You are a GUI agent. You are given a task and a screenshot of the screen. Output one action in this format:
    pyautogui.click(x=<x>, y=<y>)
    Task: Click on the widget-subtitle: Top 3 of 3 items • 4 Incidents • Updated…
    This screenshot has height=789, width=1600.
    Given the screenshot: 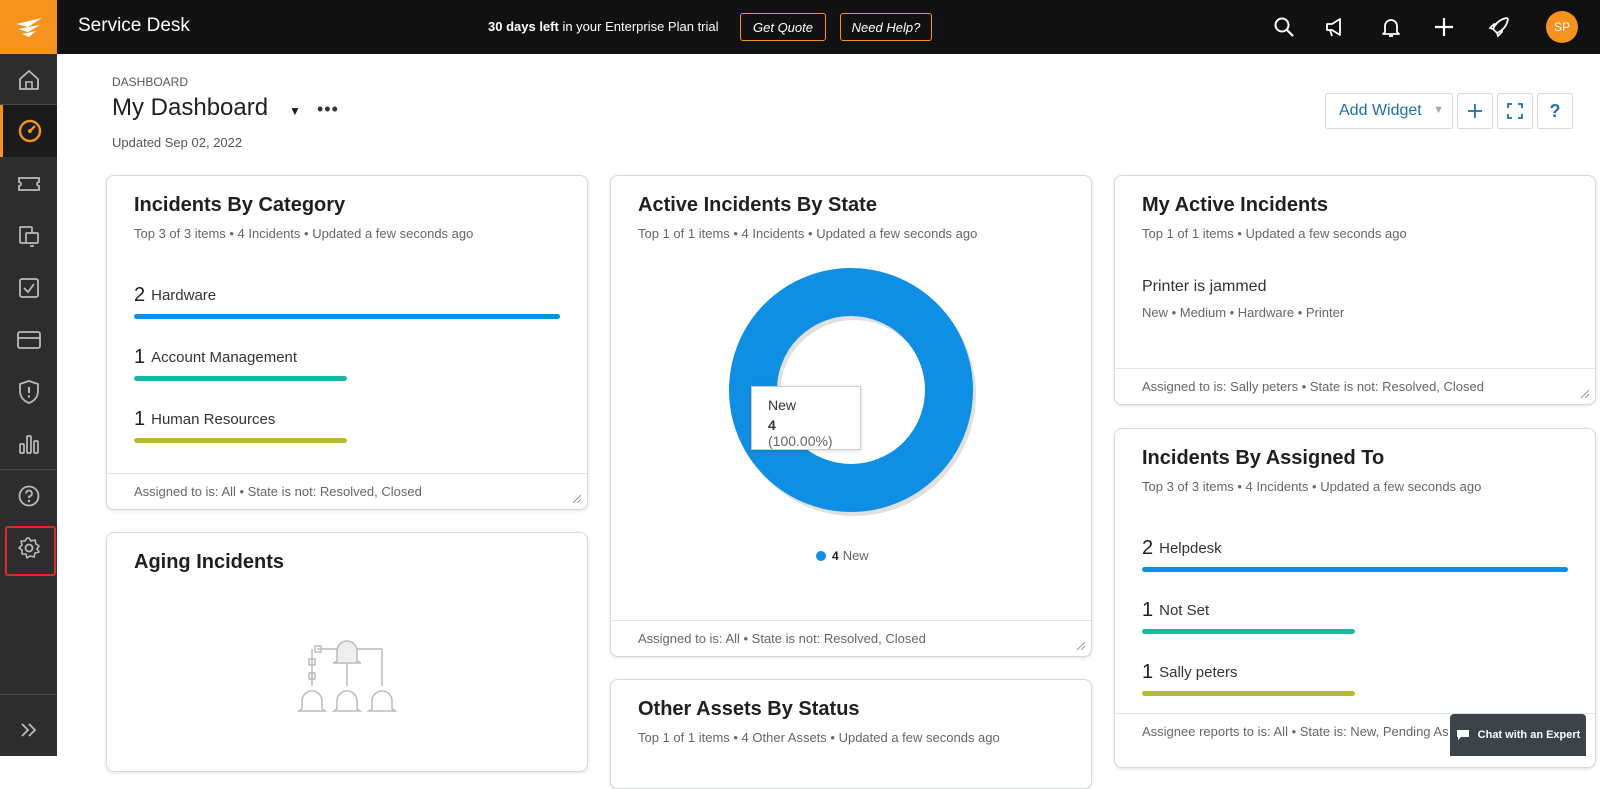 What is the action you would take?
    pyautogui.click(x=1312, y=486)
    